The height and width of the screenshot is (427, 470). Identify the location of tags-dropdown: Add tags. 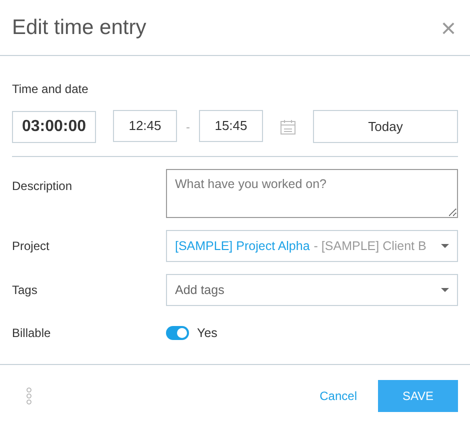
(312, 290).